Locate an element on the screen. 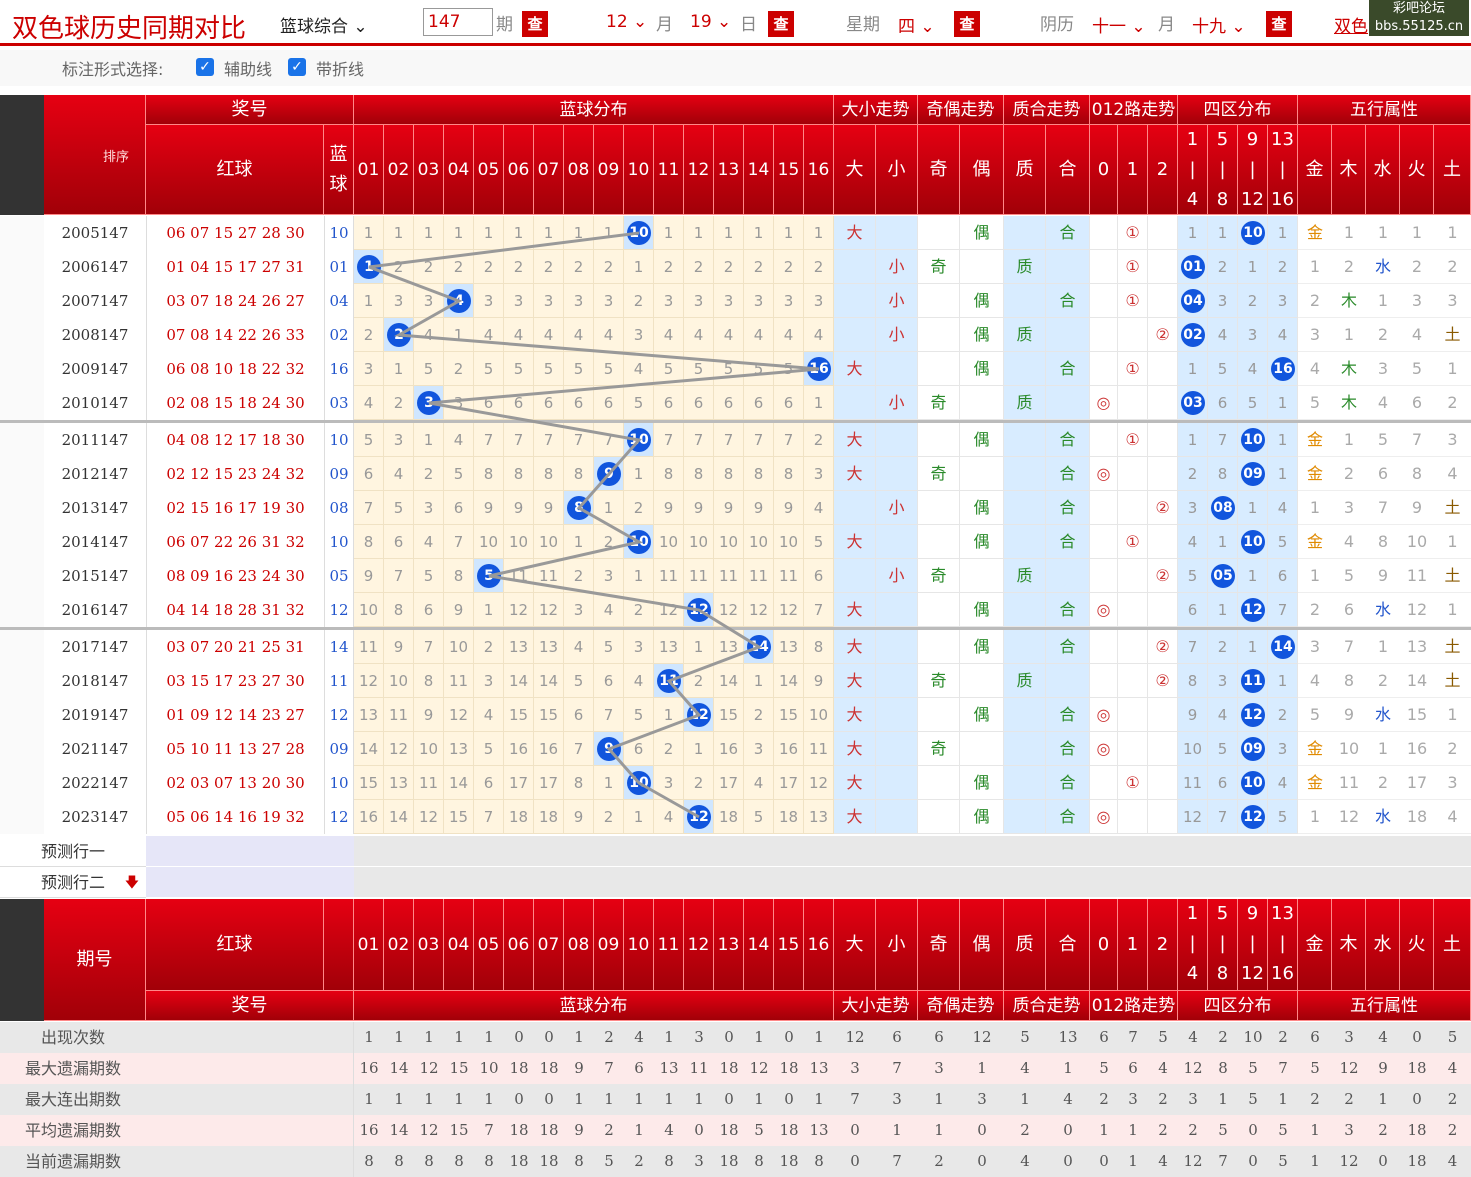  element-cell: 3 is located at coordinates (1383, 369).